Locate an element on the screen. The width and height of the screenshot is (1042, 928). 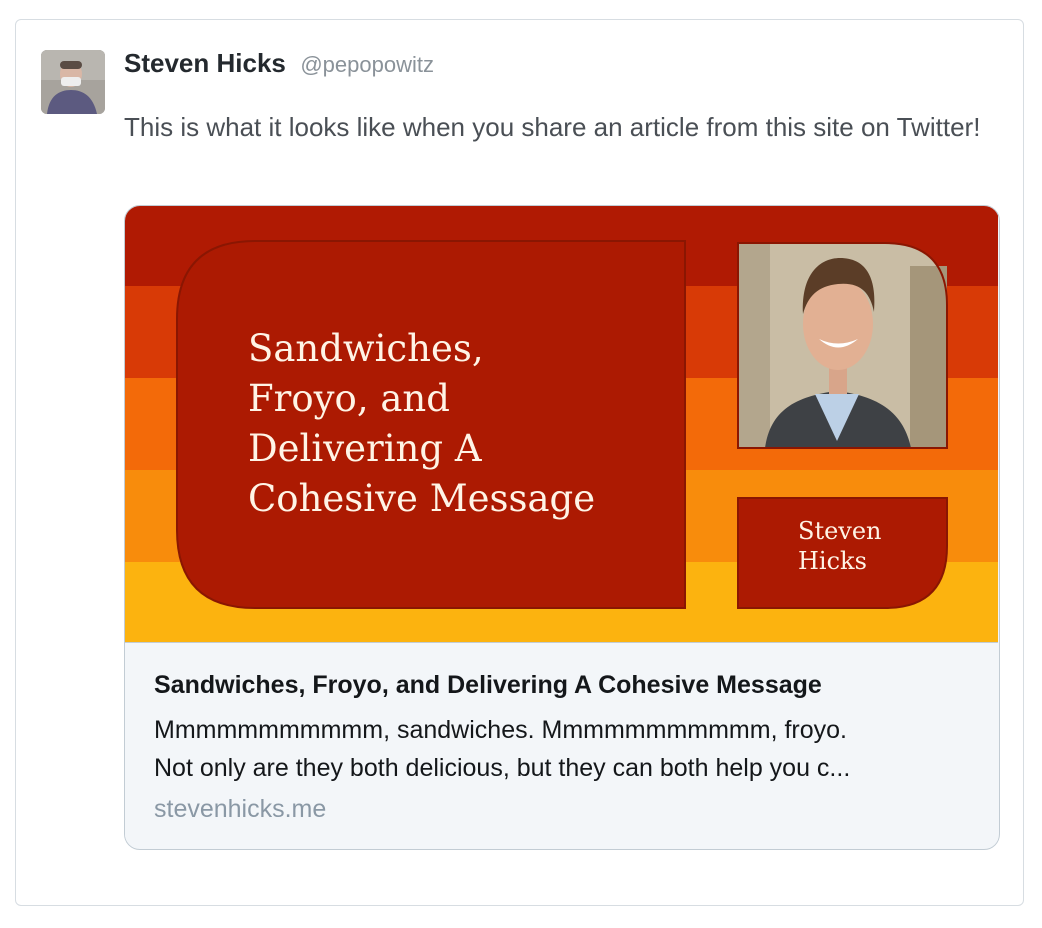
banner-title-line: Cohesive Message is located at coordinates (422, 498).